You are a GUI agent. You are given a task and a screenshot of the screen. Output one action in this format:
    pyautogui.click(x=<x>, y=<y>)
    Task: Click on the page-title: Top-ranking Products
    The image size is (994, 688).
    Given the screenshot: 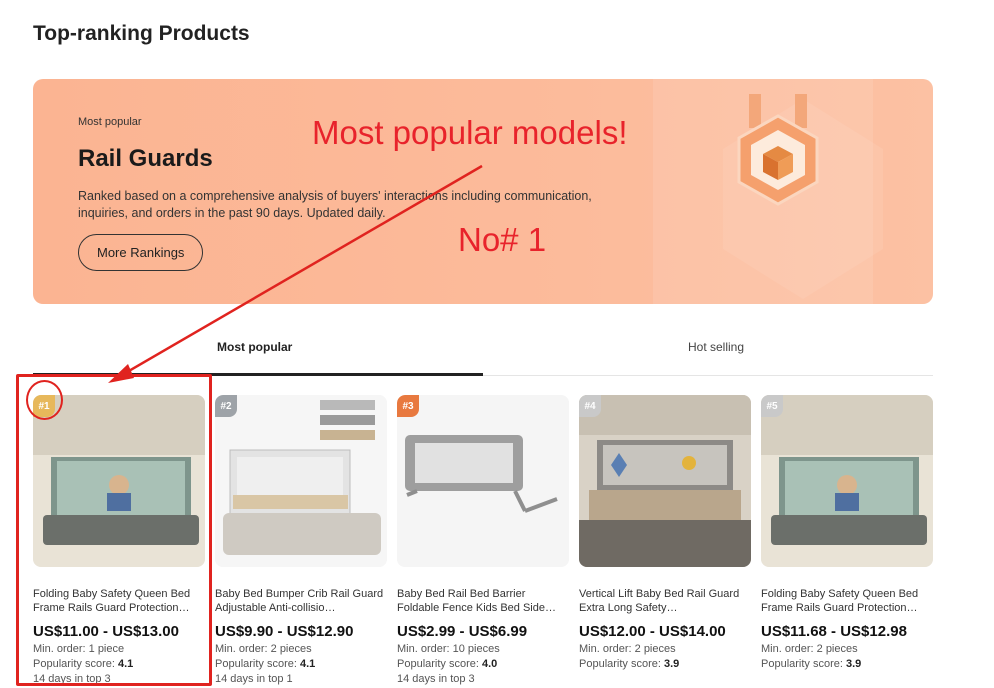 What is the action you would take?
    pyautogui.click(x=141, y=33)
    